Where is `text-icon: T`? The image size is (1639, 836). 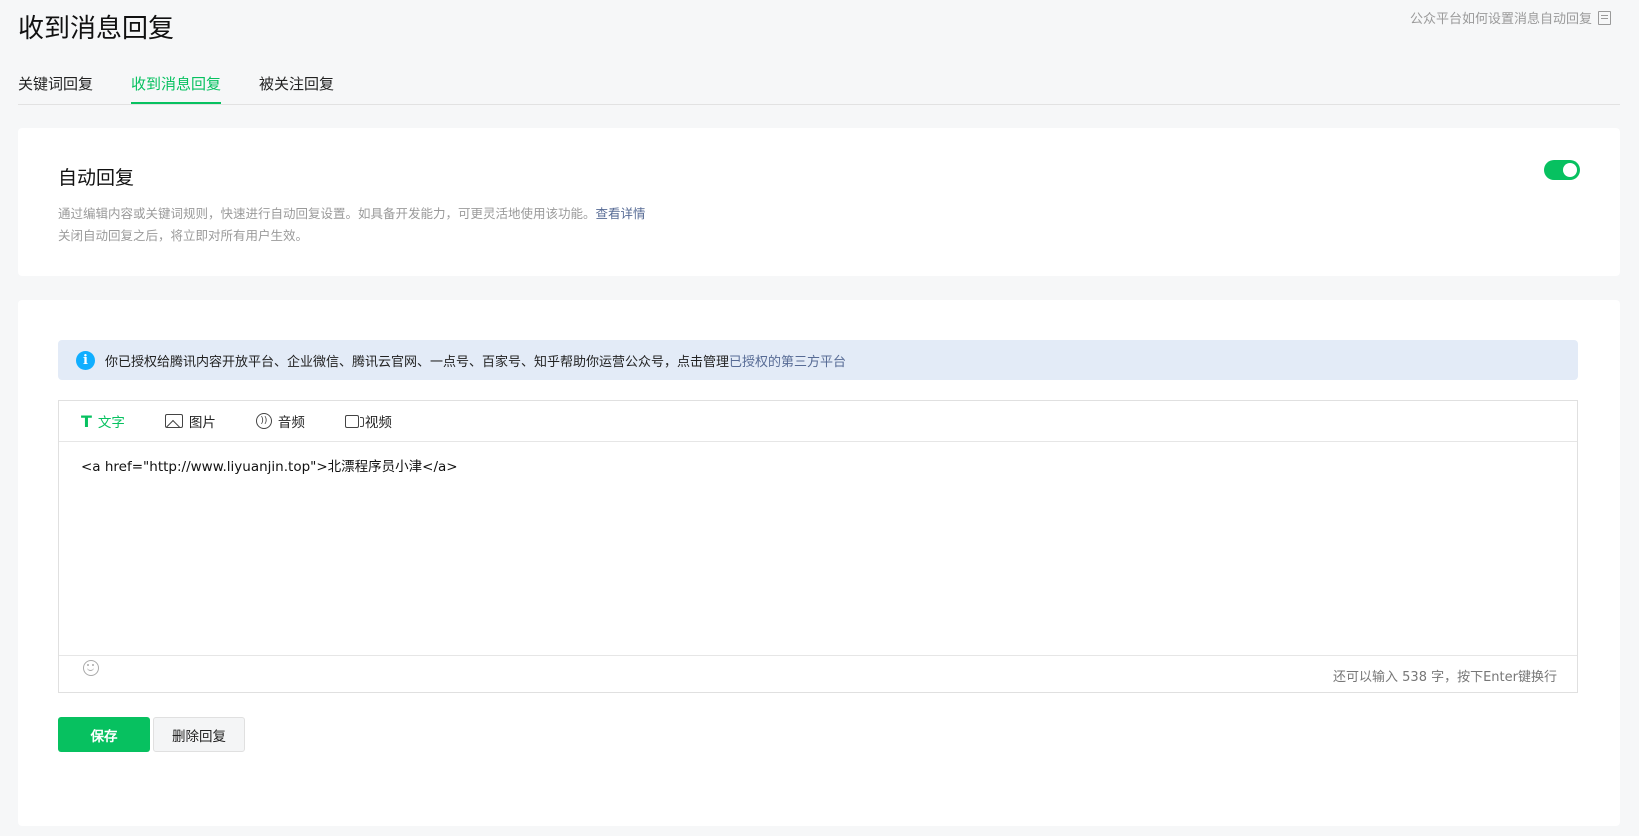 text-icon: T is located at coordinates (86, 421).